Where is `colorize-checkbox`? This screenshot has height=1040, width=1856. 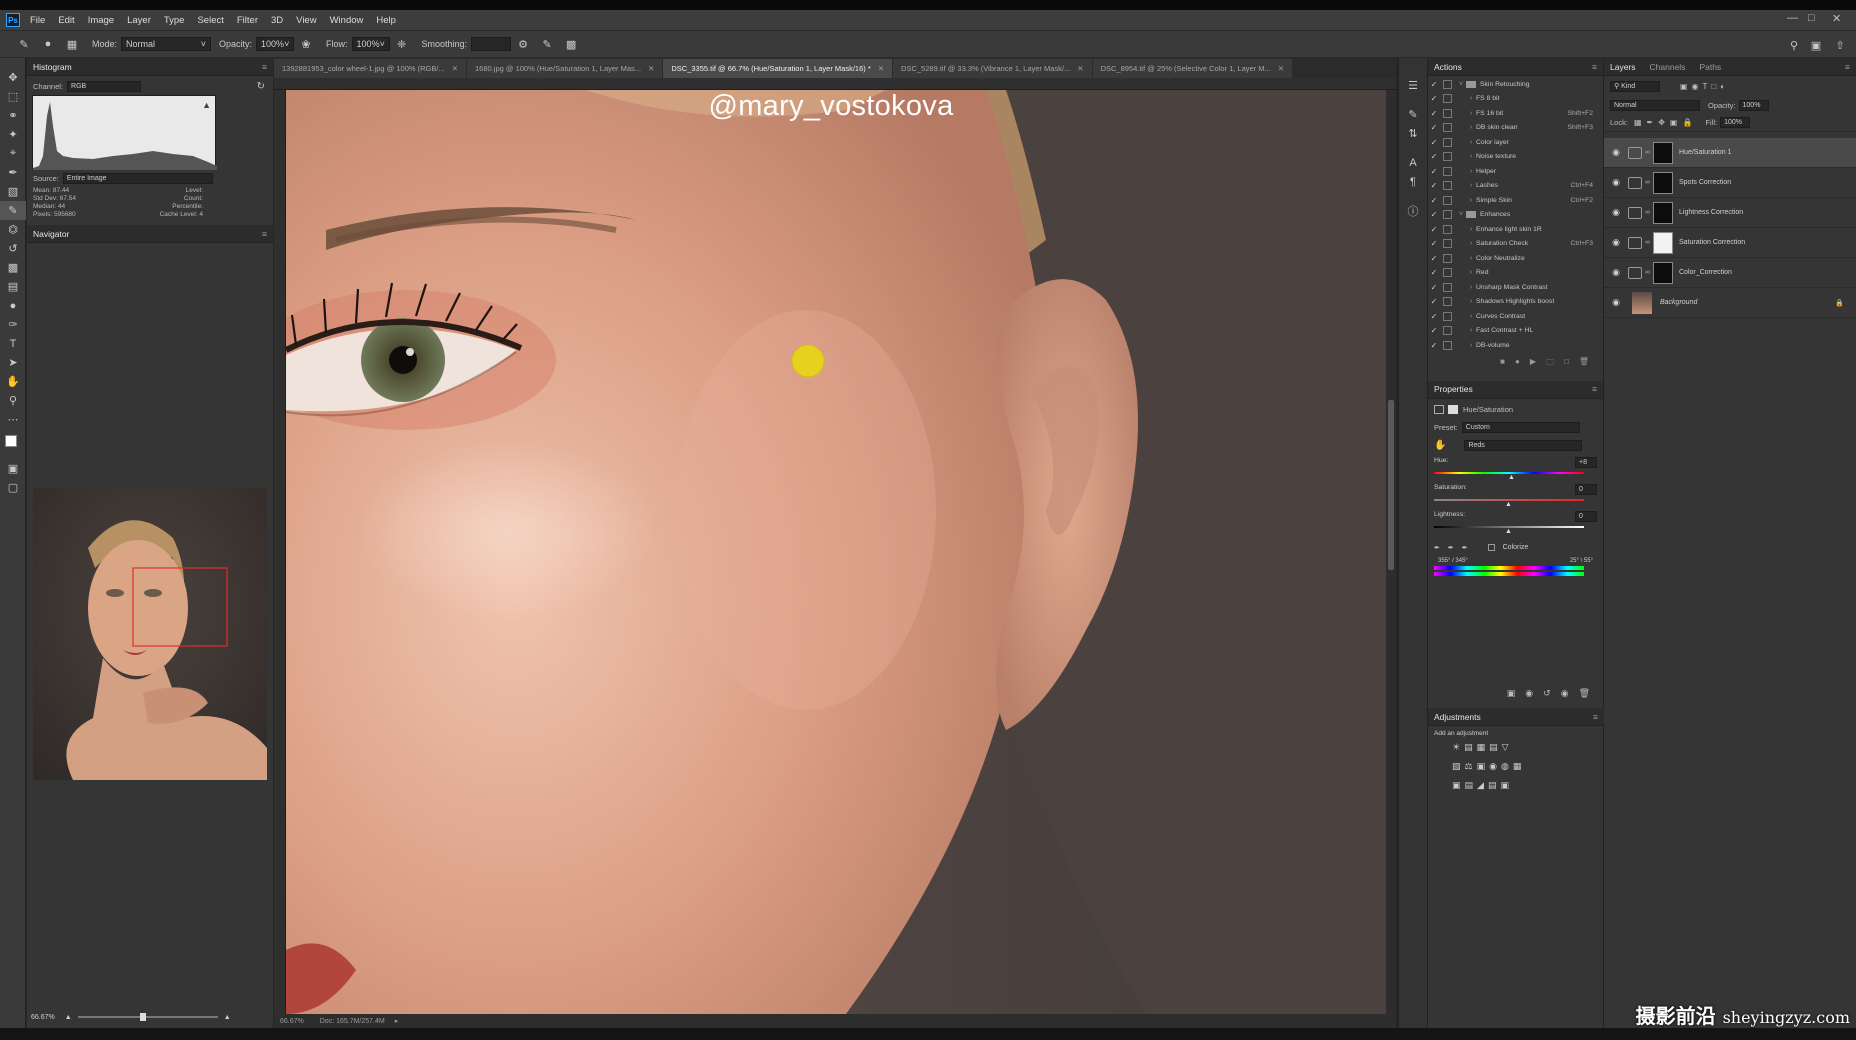
colorize-checkbox is located at coordinates (1491, 547).